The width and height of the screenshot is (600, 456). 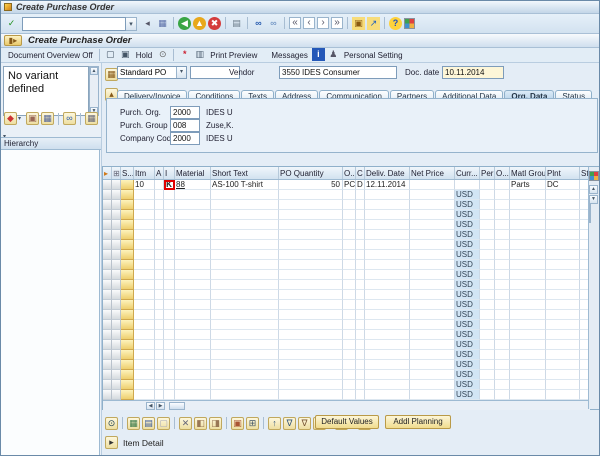 What do you see at coordinates (338, 72) in the screenshot?
I see `vendor-input` at bounding box center [338, 72].